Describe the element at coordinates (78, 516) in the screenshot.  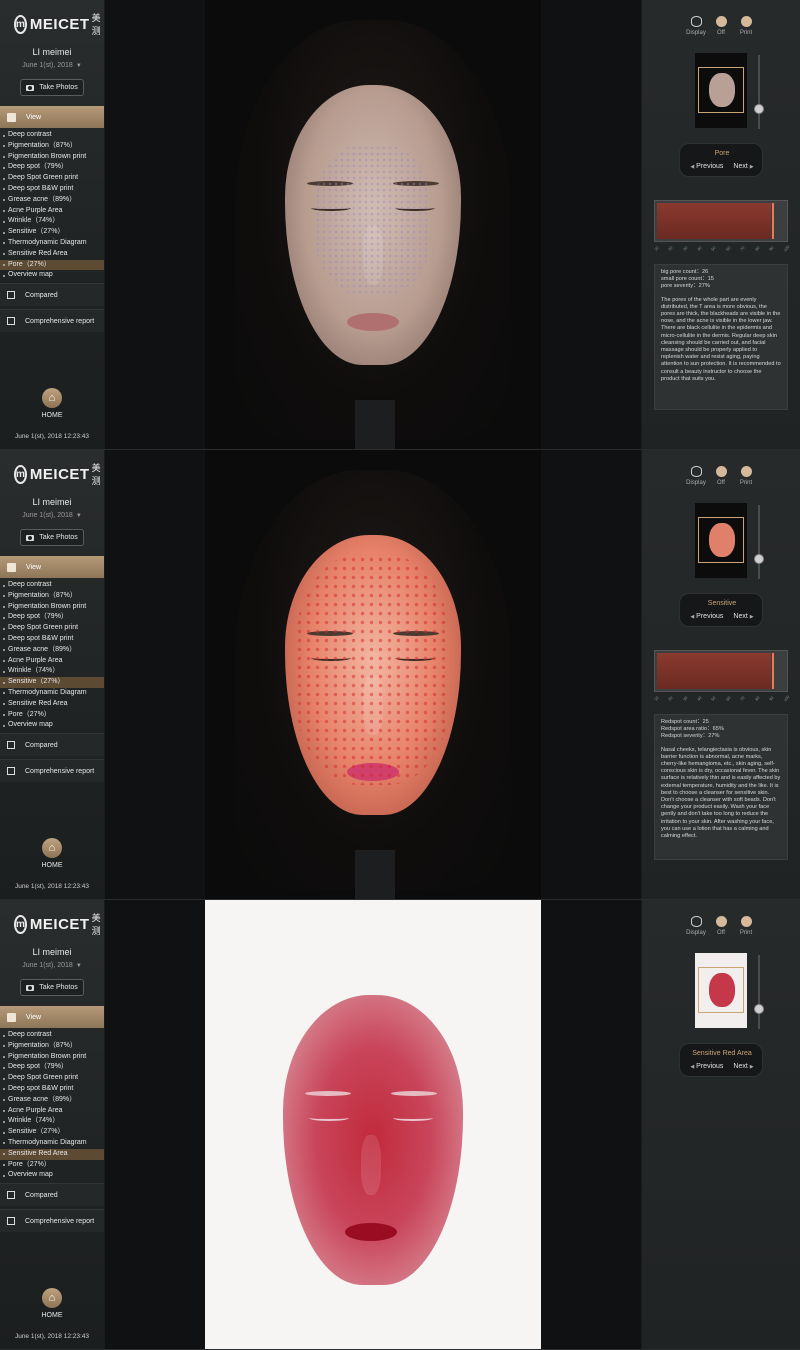
I see `caret-down-icon: ▼` at that location.